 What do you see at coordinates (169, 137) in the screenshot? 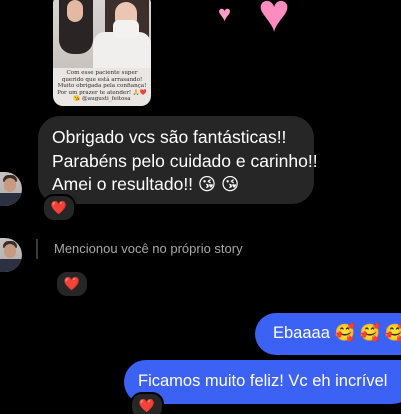
I see `message-line: Obrigado vcs são fantásticas!!` at bounding box center [169, 137].